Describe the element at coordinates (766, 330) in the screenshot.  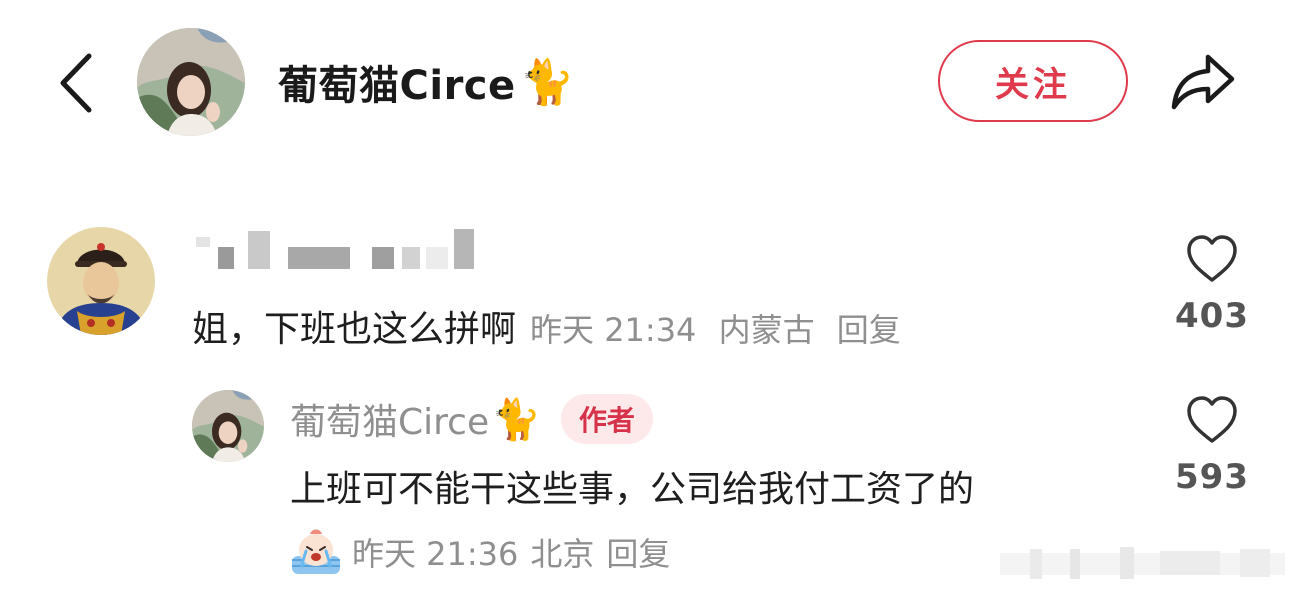
I see `comment-location: 内蒙古` at that location.